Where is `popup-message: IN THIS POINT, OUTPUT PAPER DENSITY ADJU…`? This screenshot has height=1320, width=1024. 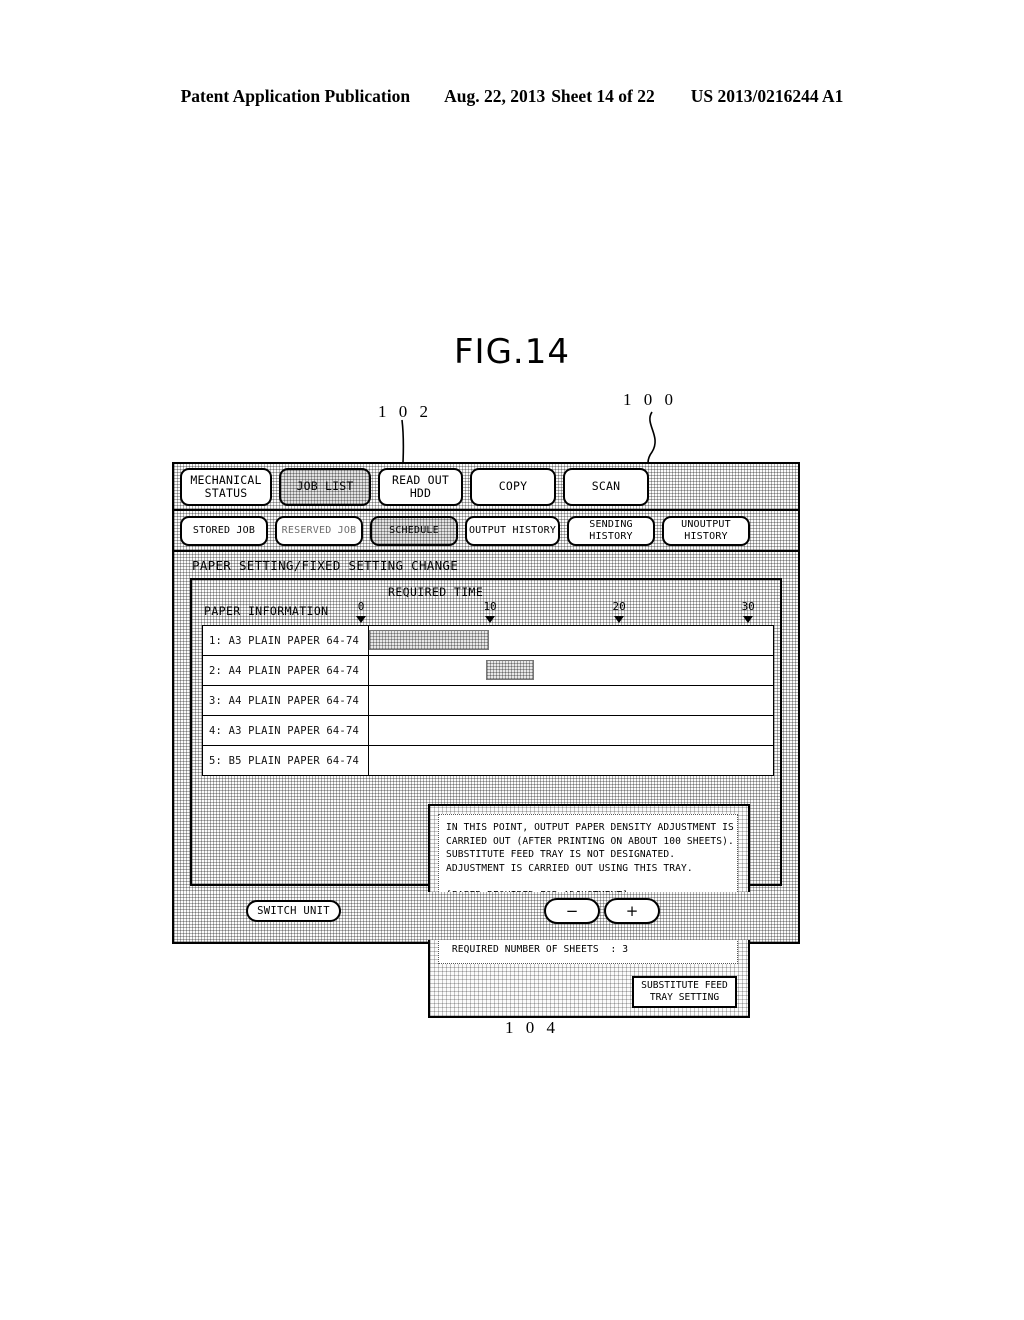
popup-message: IN THIS POINT, OUTPUT PAPER DENSITY ADJU… is located at coordinates (588, 889).